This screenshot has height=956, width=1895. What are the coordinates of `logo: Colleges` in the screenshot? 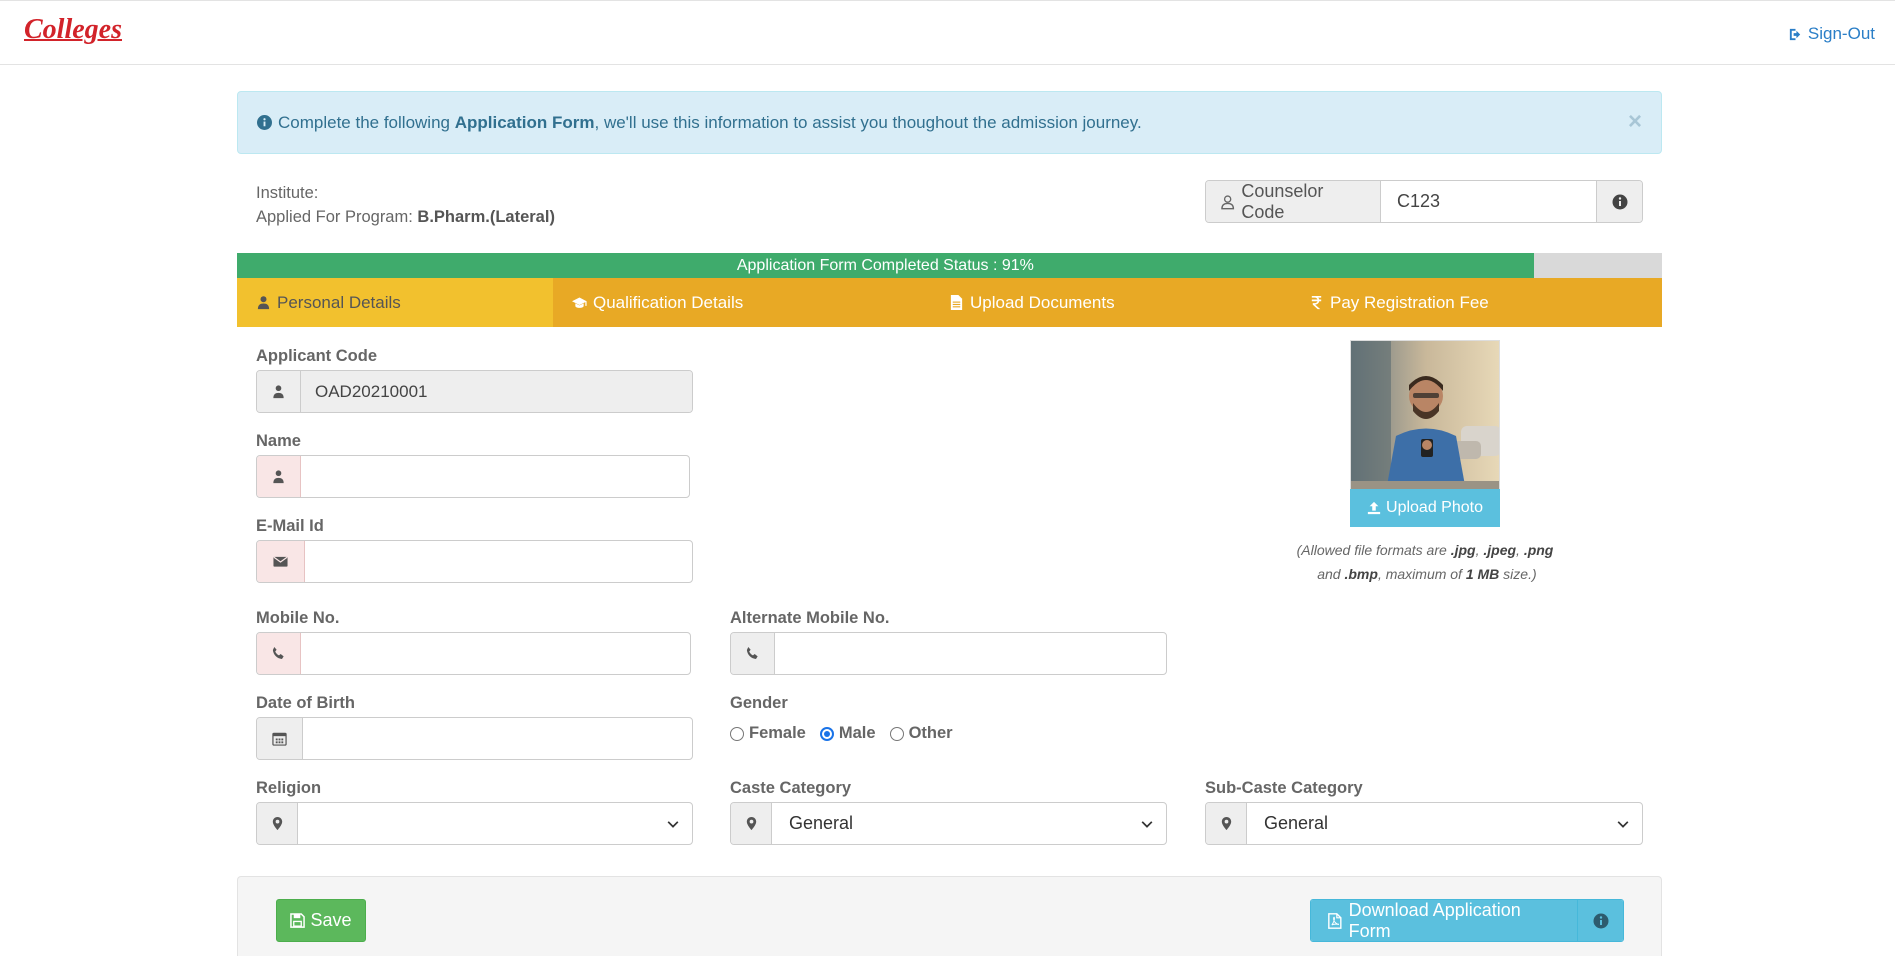 It's located at (73, 30).